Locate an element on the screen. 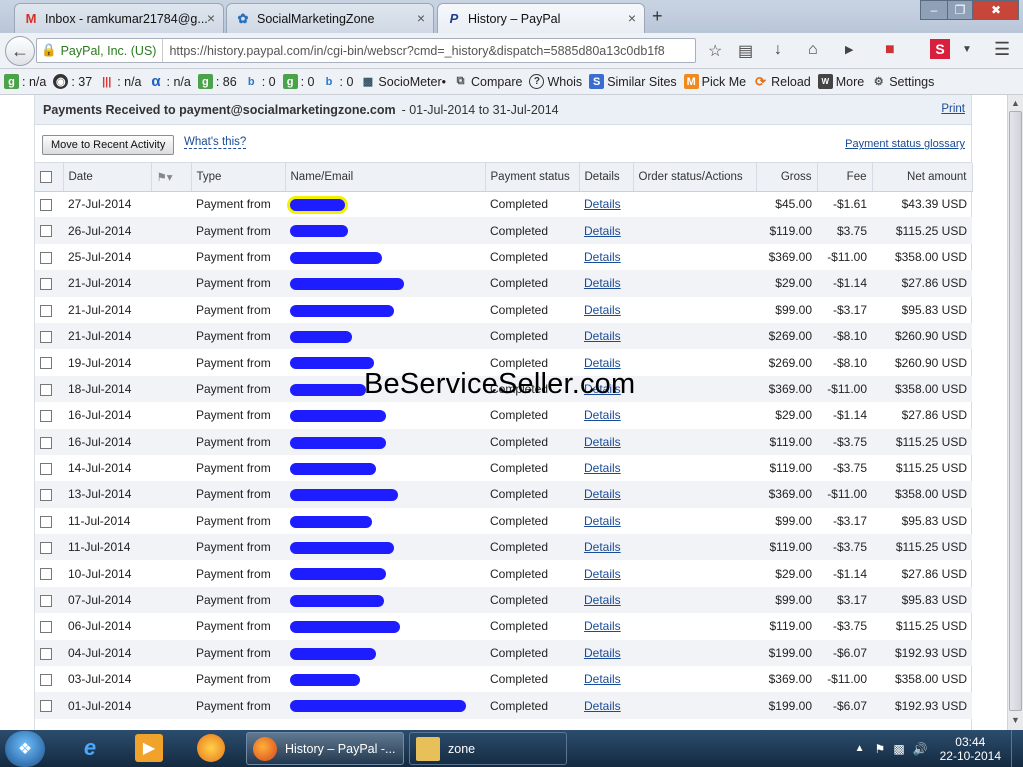  print-link: Print is located at coordinates (953, 109).